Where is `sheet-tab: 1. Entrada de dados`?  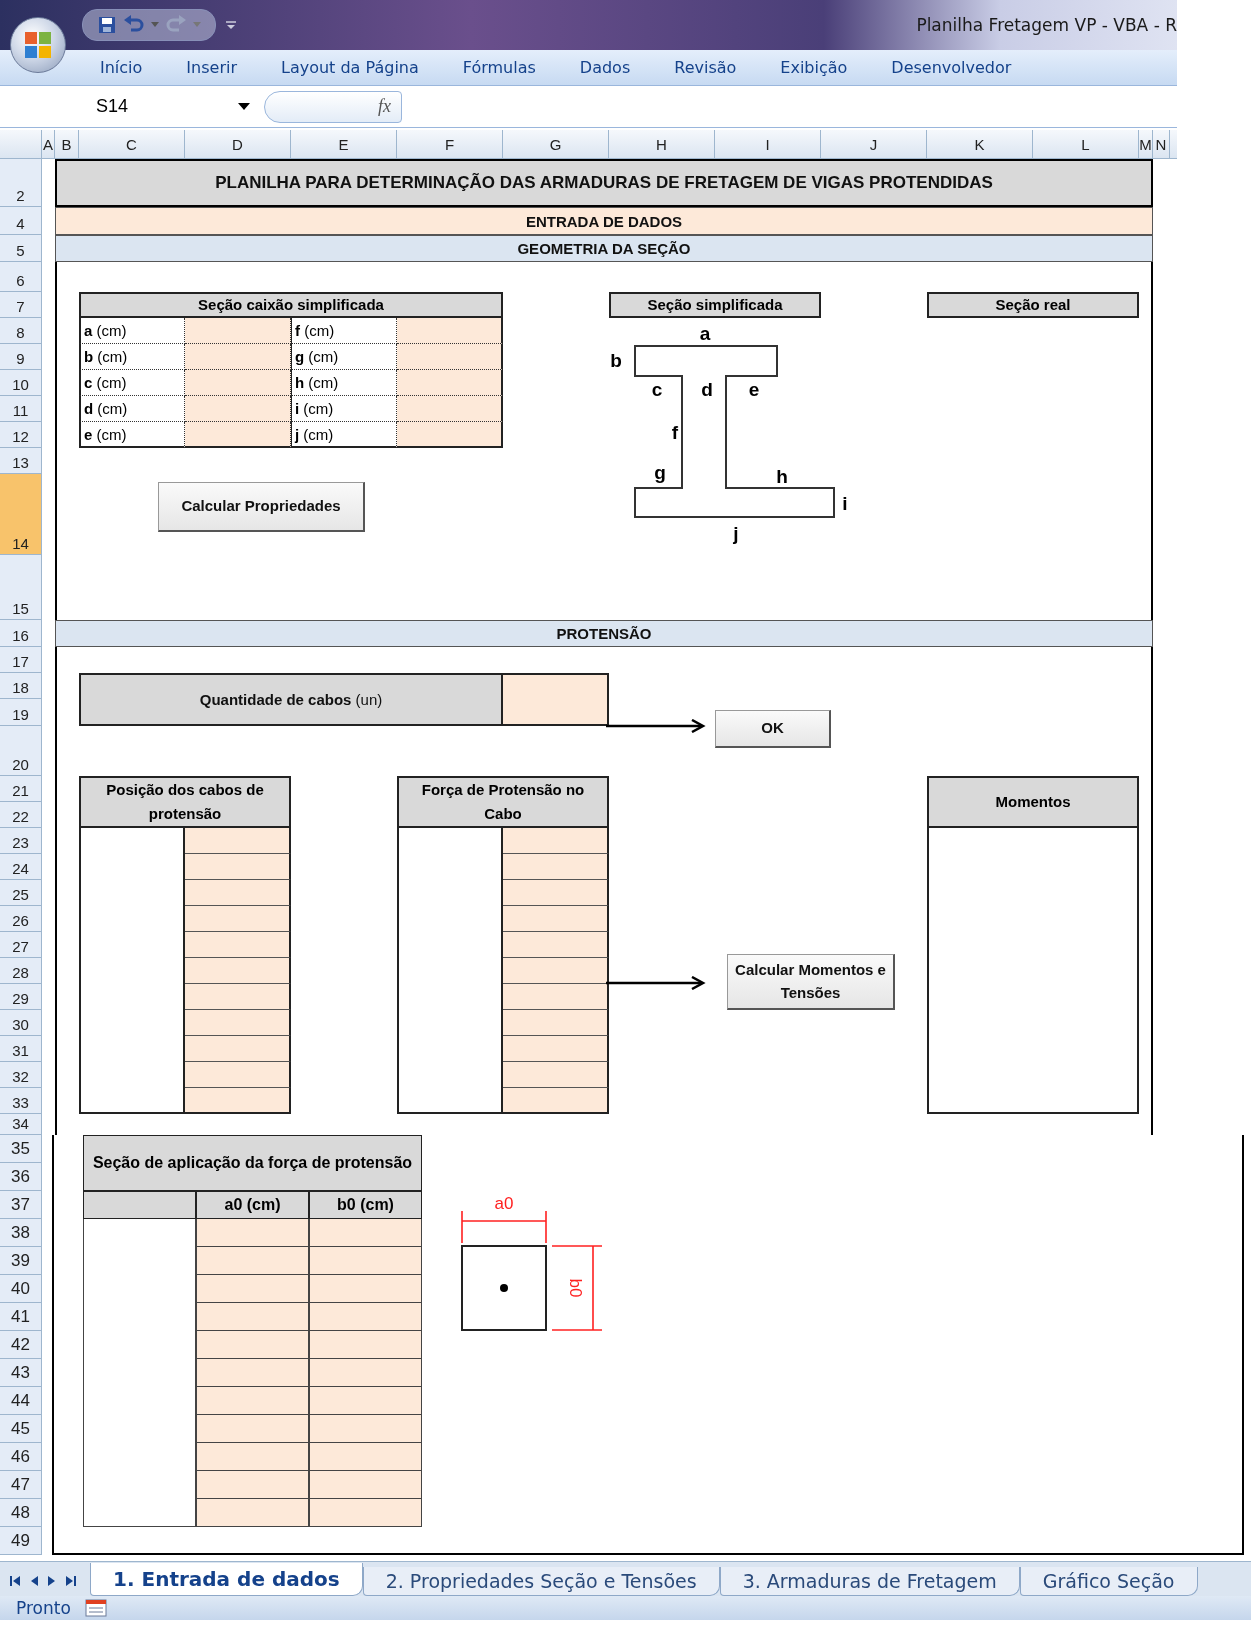
sheet-tab: 1. Entrada de dados is located at coordinates (226, 1579).